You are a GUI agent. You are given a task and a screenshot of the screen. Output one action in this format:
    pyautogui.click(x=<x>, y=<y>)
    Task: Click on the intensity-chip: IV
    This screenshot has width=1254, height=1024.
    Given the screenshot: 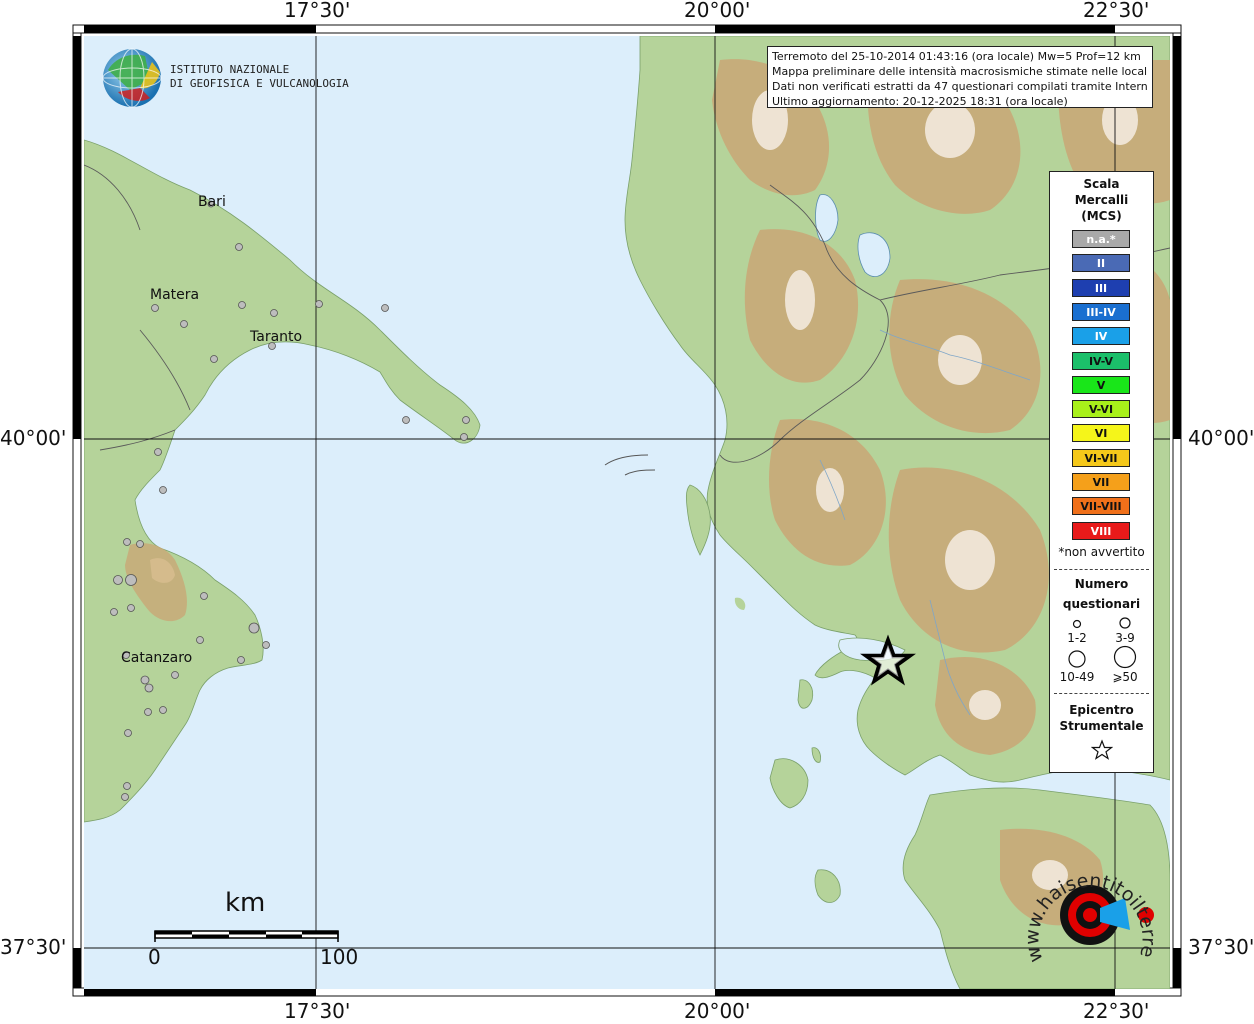 What is the action you would take?
    pyautogui.click(x=1101, y=336)
    